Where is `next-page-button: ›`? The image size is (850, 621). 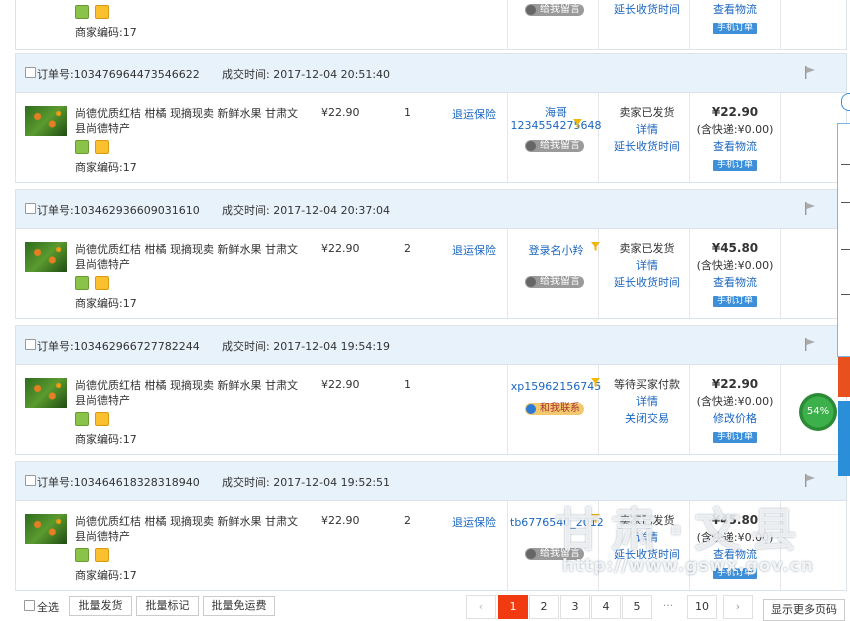 next-page-button: › is located at coordinates (738, 607).